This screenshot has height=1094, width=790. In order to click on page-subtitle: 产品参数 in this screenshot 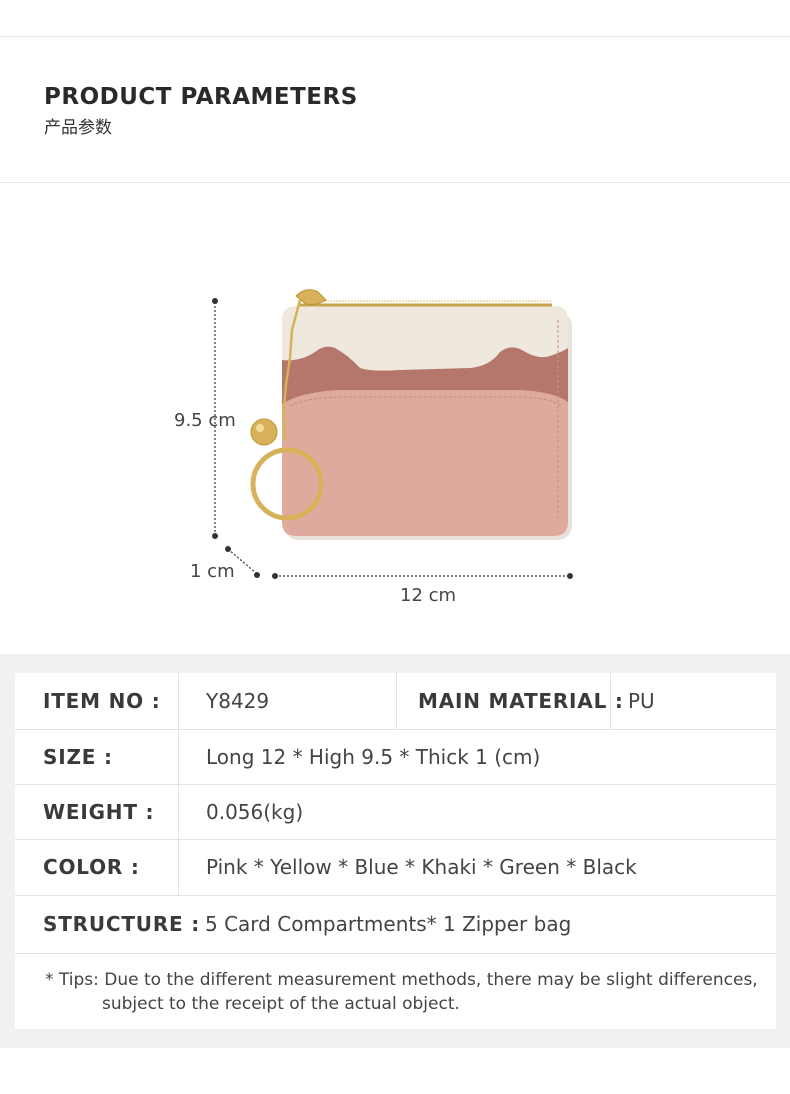, I will do `click(78, 128)`.